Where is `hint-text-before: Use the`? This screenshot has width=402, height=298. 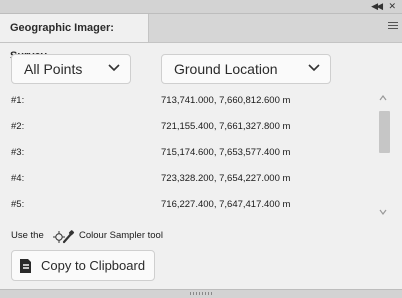
hint-text-before: Use the is located at coordinates (27, 235).